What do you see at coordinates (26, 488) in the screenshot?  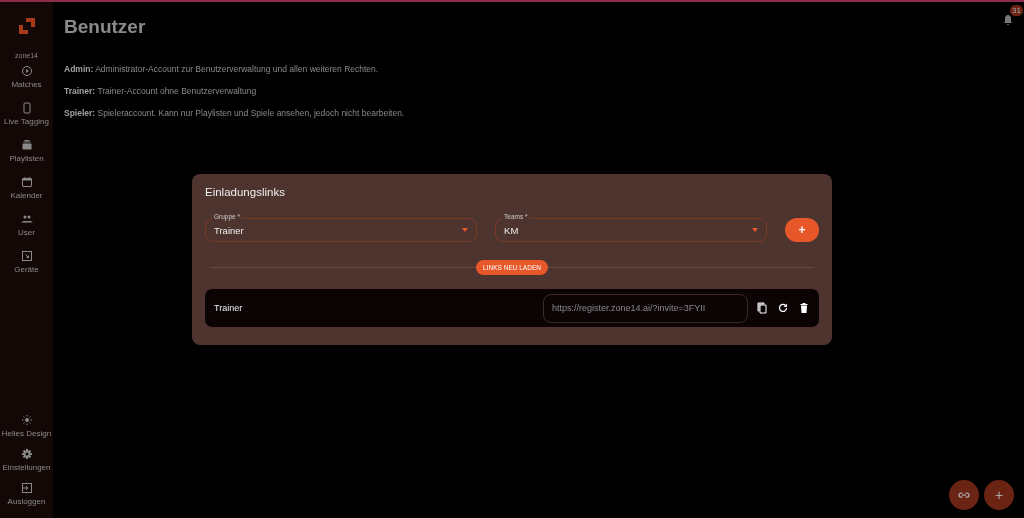 I see `logout-icon` at bounding box center [26, 488].